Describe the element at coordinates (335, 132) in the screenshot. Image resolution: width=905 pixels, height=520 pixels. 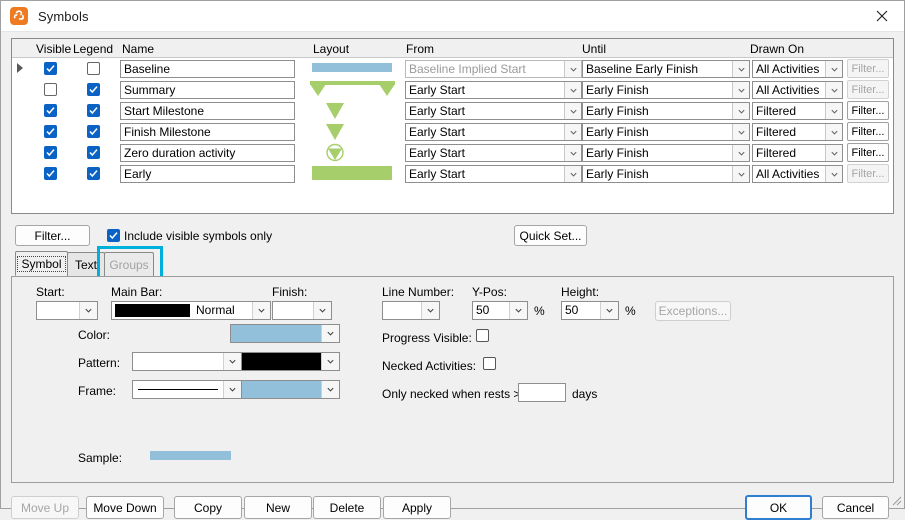
I see `layout-triangle-green` at that location.